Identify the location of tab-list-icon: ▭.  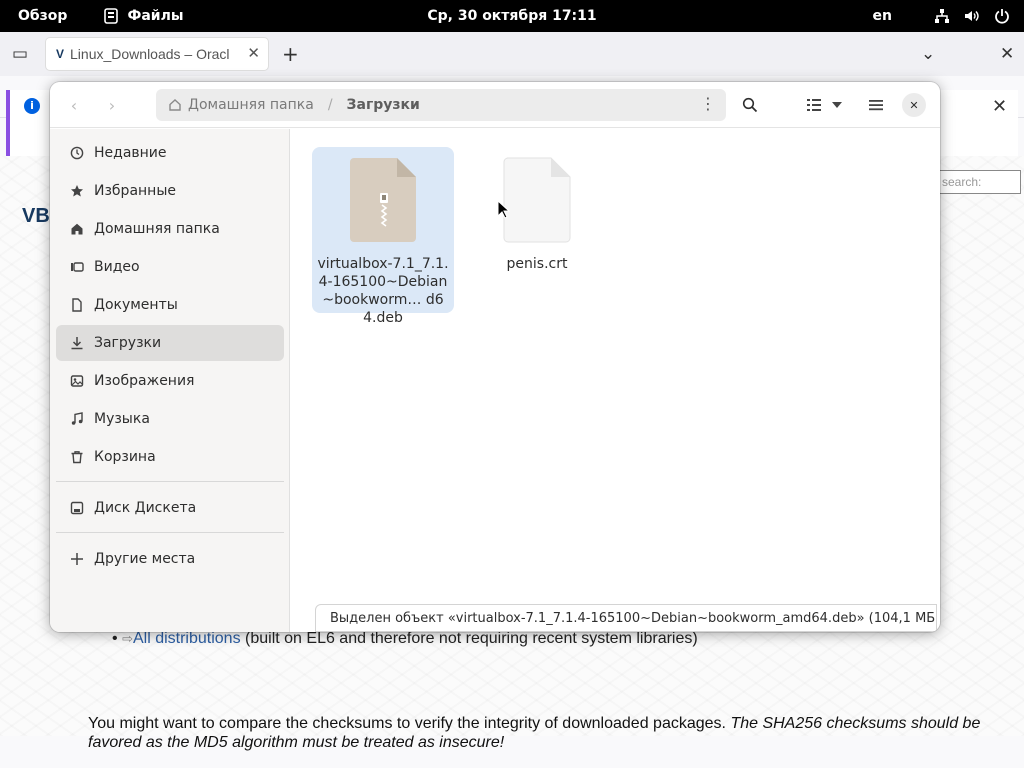
(20, 54).